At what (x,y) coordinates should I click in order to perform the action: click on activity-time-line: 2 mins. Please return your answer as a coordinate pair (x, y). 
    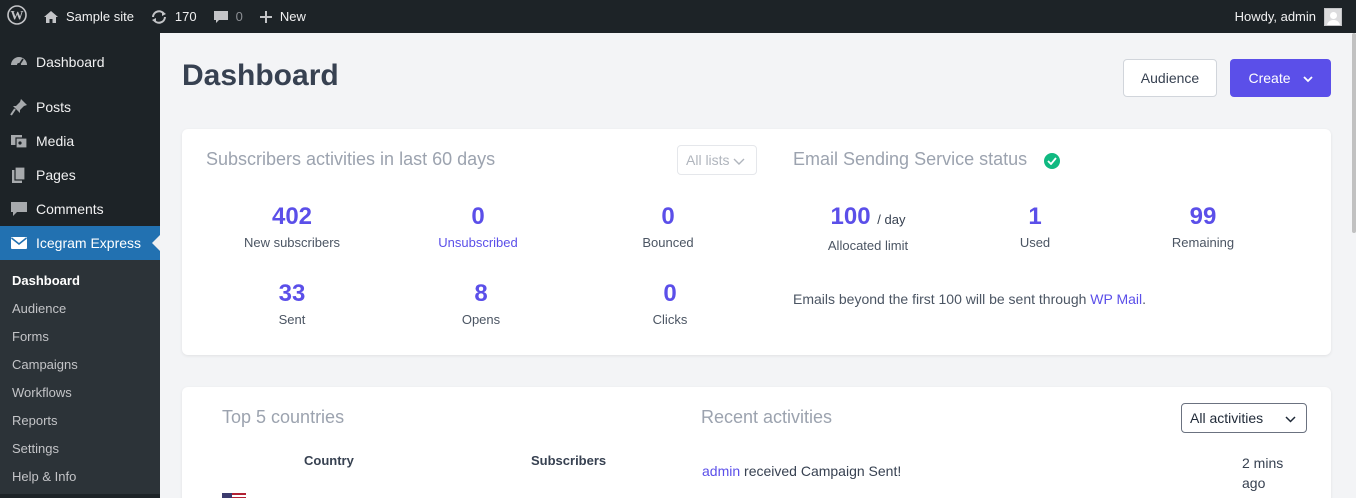
    Looking at the image, I should click on (1263, 463).